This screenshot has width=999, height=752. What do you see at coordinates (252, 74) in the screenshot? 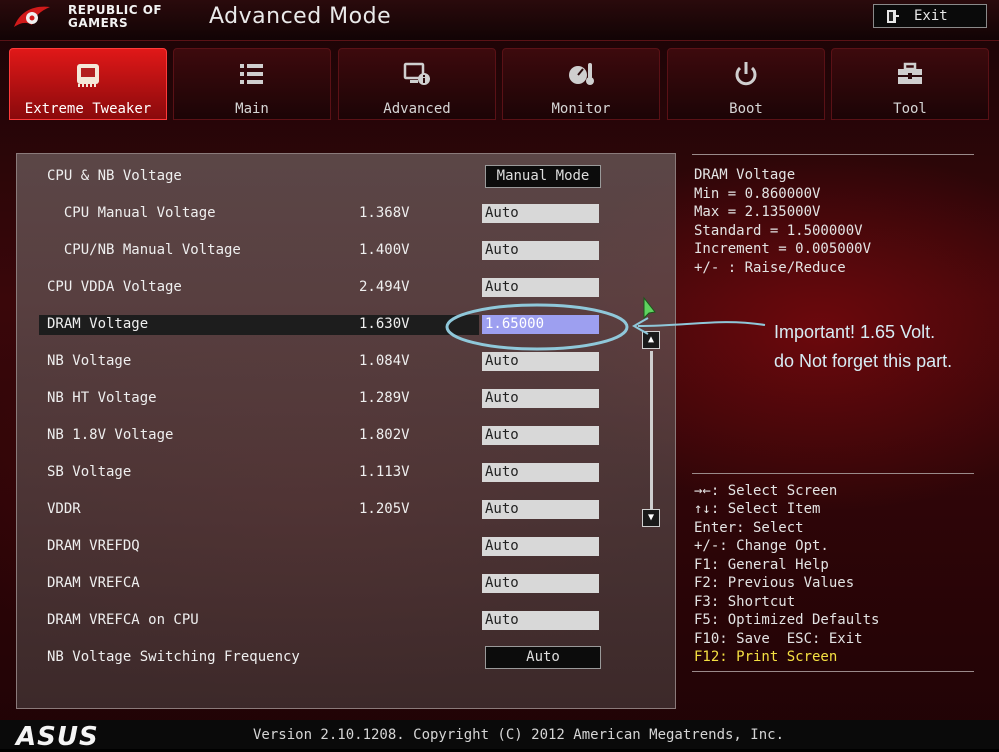
I see `list-icon` at bounding box center [252, 74].